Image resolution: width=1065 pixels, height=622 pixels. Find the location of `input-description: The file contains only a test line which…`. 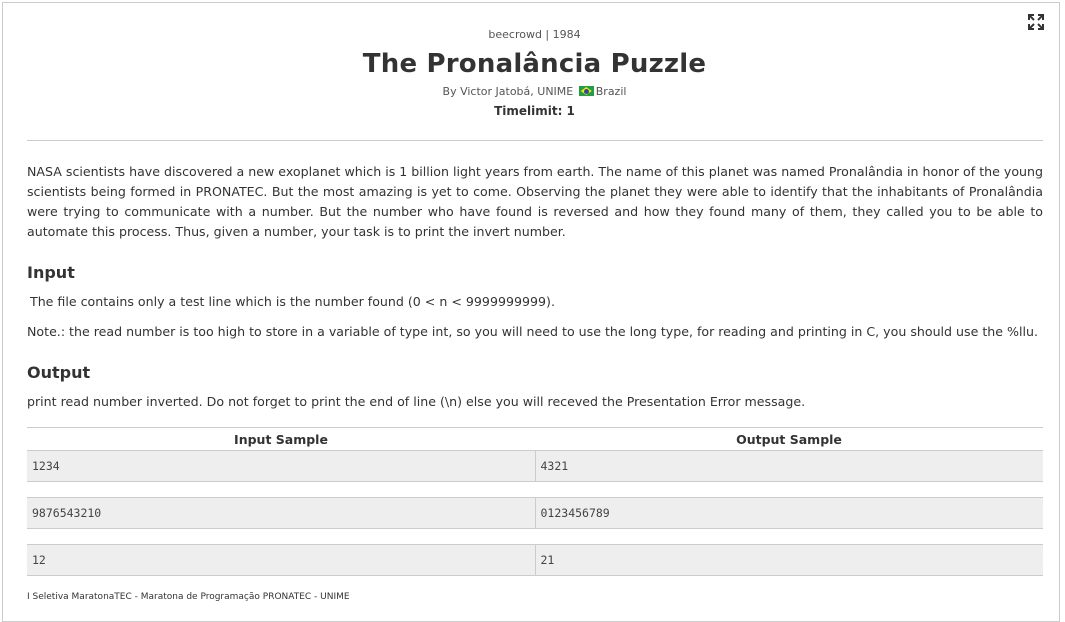

input-description: The file contains only a test line which… is located at coordinates (292, 301).